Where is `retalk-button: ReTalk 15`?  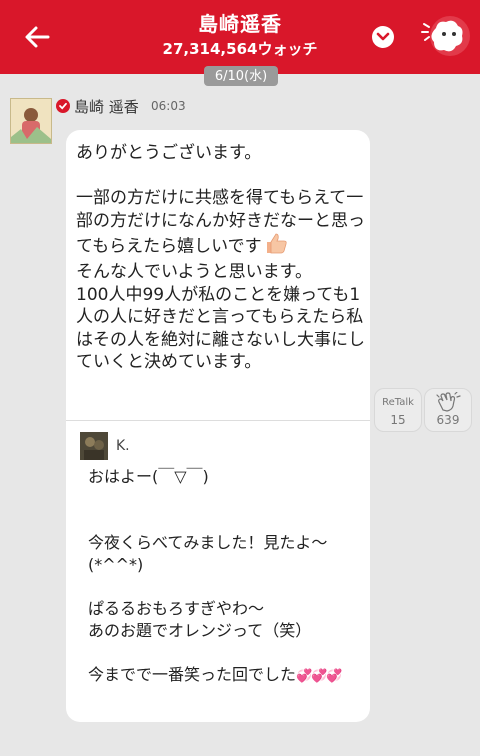
retalk-button: ReTalk 15 is located at coordinates (398, 410).